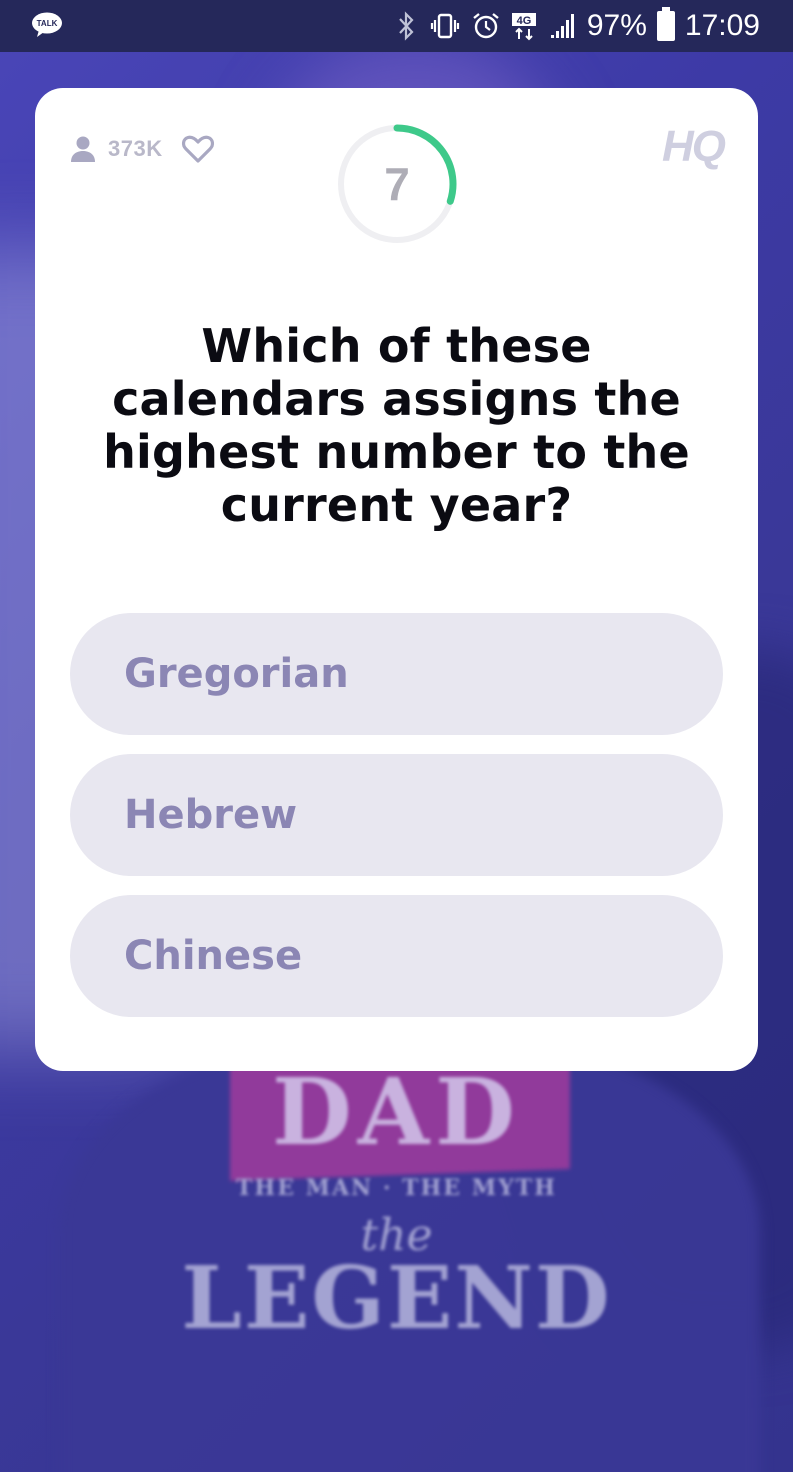 Image resolution: width=793 pixels, height=1472 pixels. What do you see at coordinates (576, 26) in the screenshot?
I see `status-icons: 4G 97% 17:09` at bounding box center [576, 26].